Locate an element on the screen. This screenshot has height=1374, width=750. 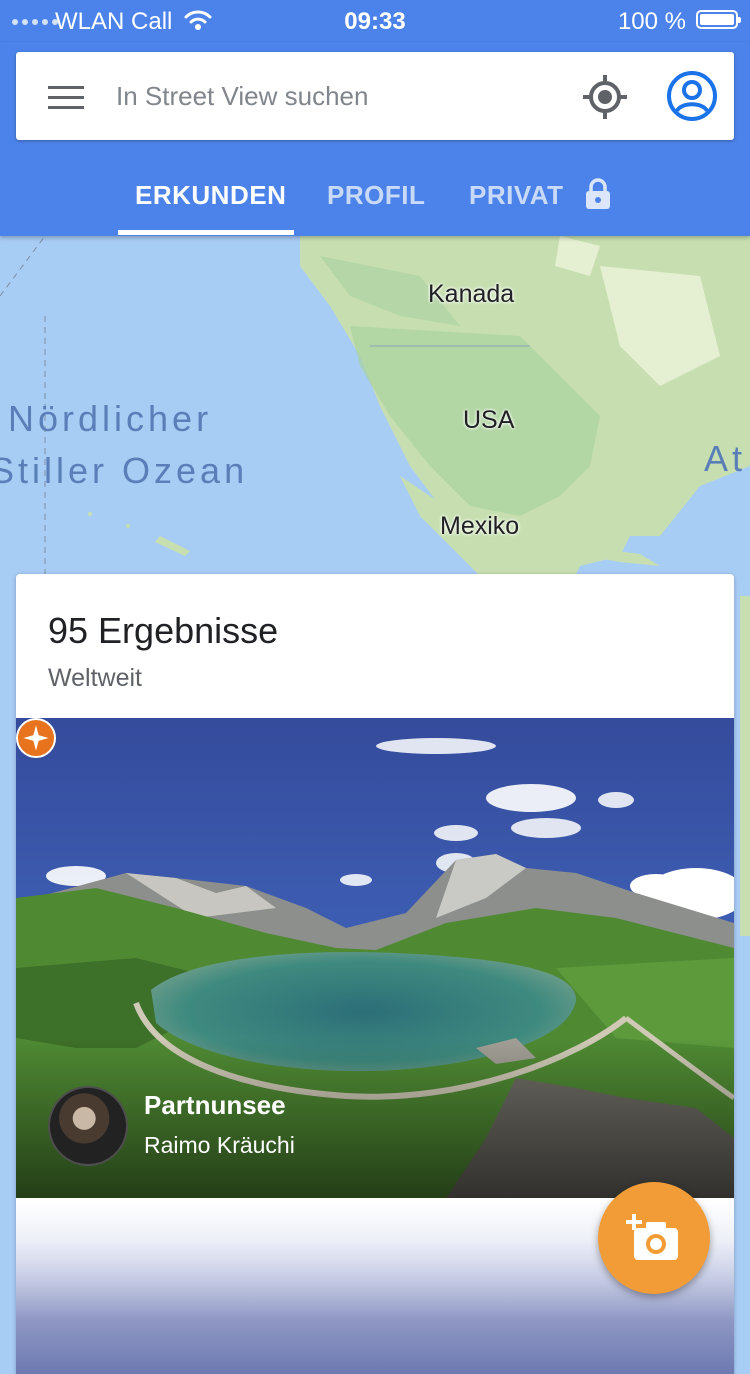
add-photo-button is located at coordinates (654, 1238).